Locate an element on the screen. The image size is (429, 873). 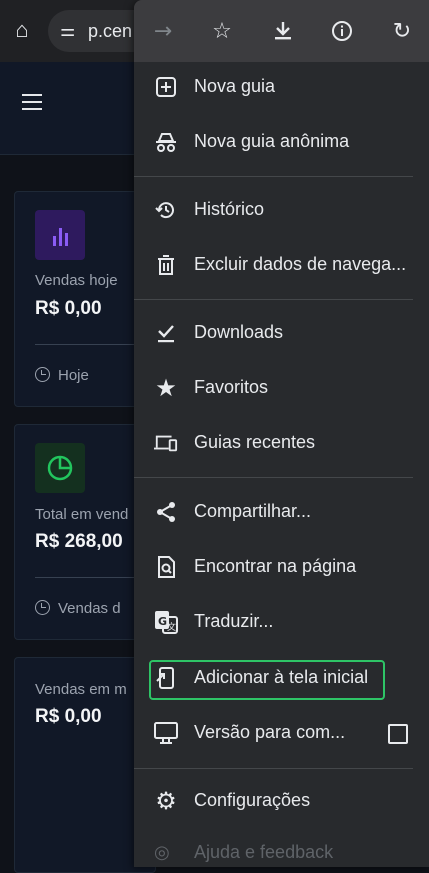
menu-item-label: Nova guia is located at coordinates (235, 86).